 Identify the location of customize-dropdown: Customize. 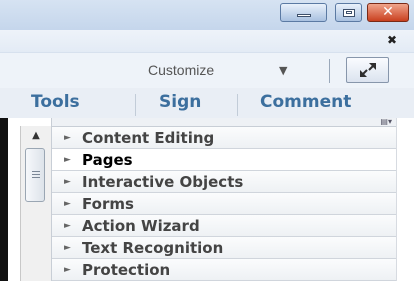
(181, 70).